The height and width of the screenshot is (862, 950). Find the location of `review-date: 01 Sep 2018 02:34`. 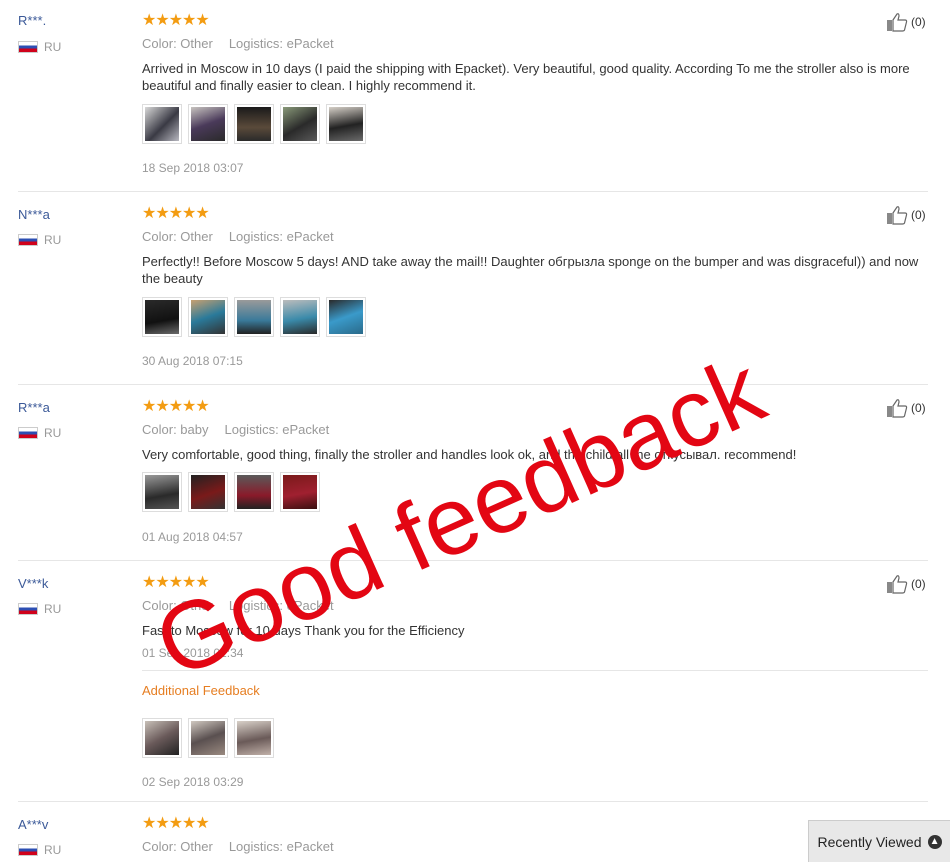

review-date: 01 Sep 2018 02:34 is located at coordinates (193, 653).